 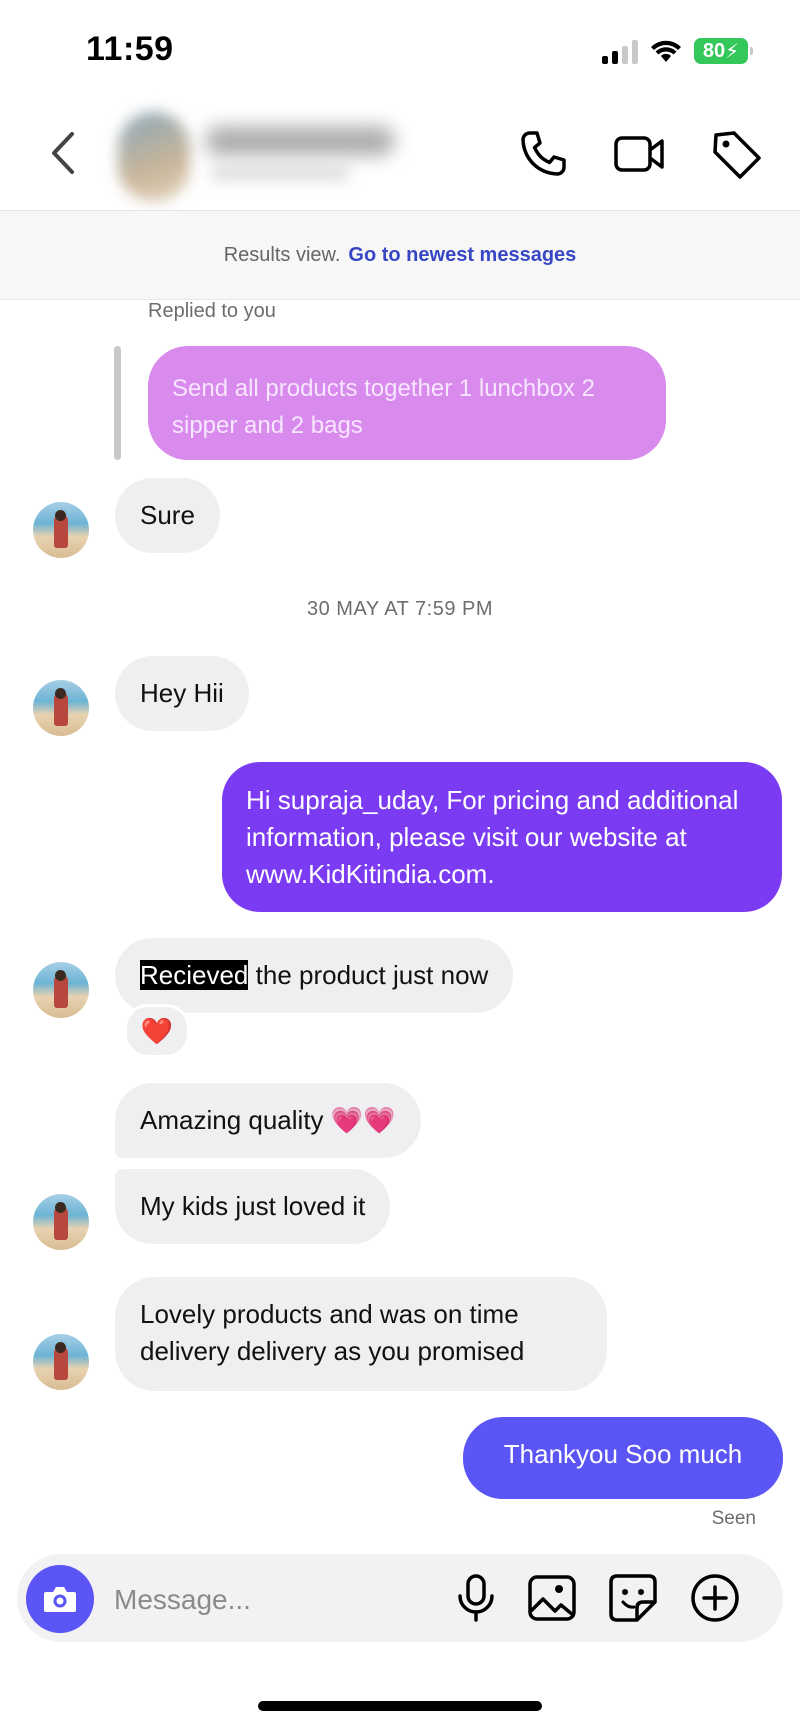 I want to click on wifi-icon, so click(x=666, y=51).